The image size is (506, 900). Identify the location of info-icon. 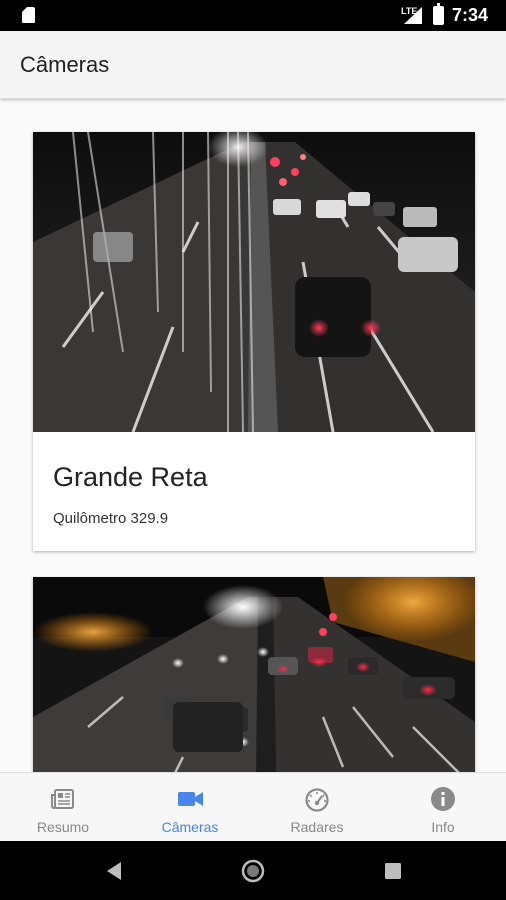
(443, 799).